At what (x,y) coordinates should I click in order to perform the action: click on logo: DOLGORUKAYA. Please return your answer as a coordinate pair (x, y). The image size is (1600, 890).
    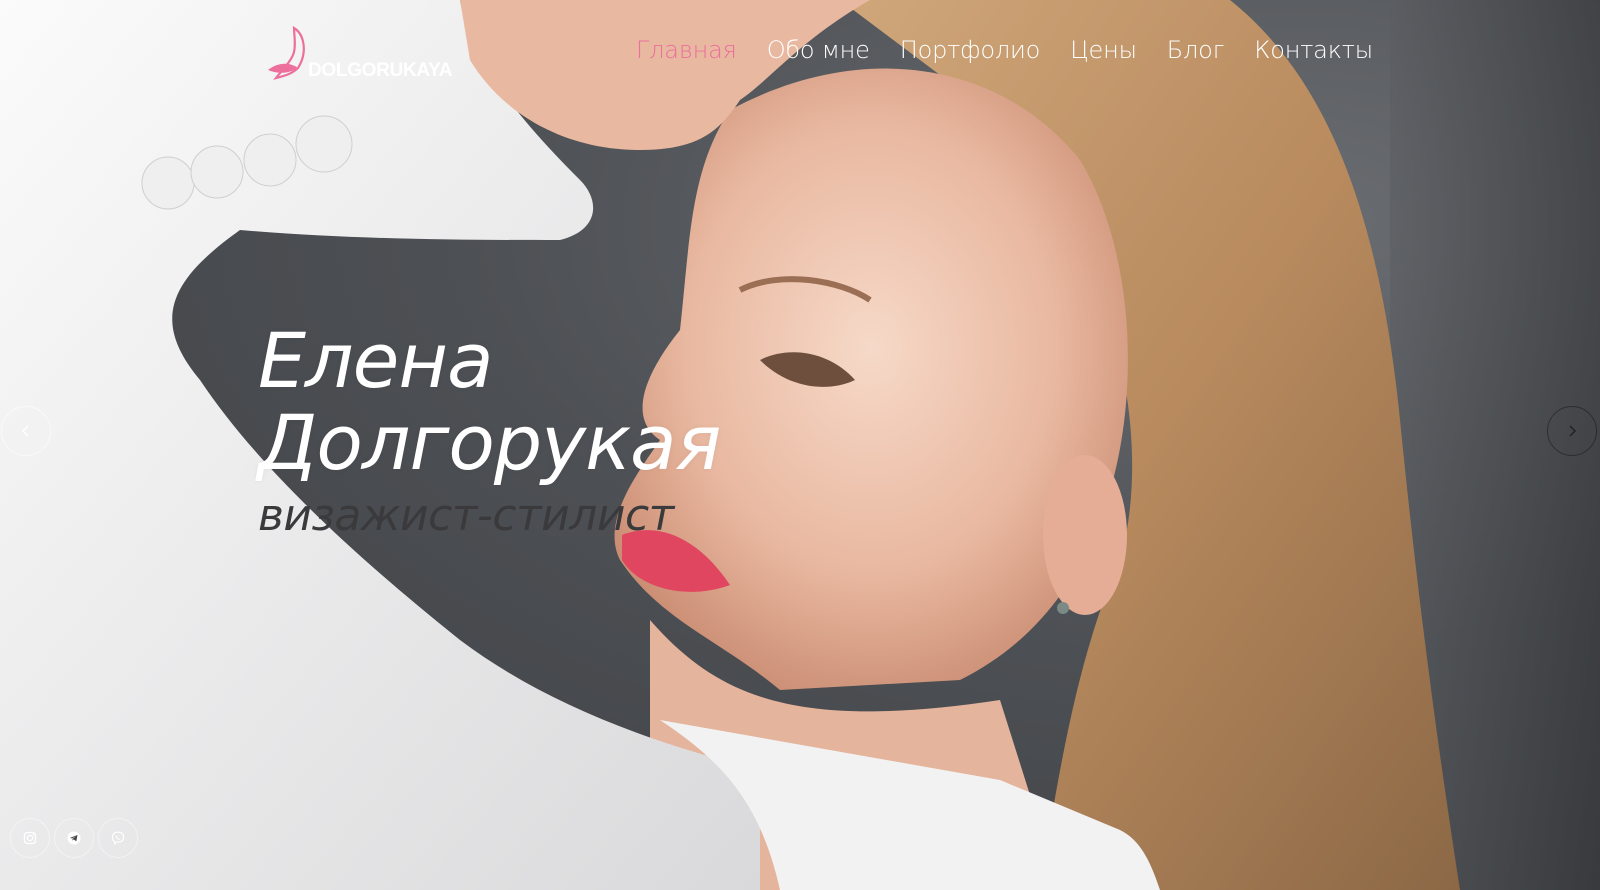
    Looking at the image, I should click on (358, 54).